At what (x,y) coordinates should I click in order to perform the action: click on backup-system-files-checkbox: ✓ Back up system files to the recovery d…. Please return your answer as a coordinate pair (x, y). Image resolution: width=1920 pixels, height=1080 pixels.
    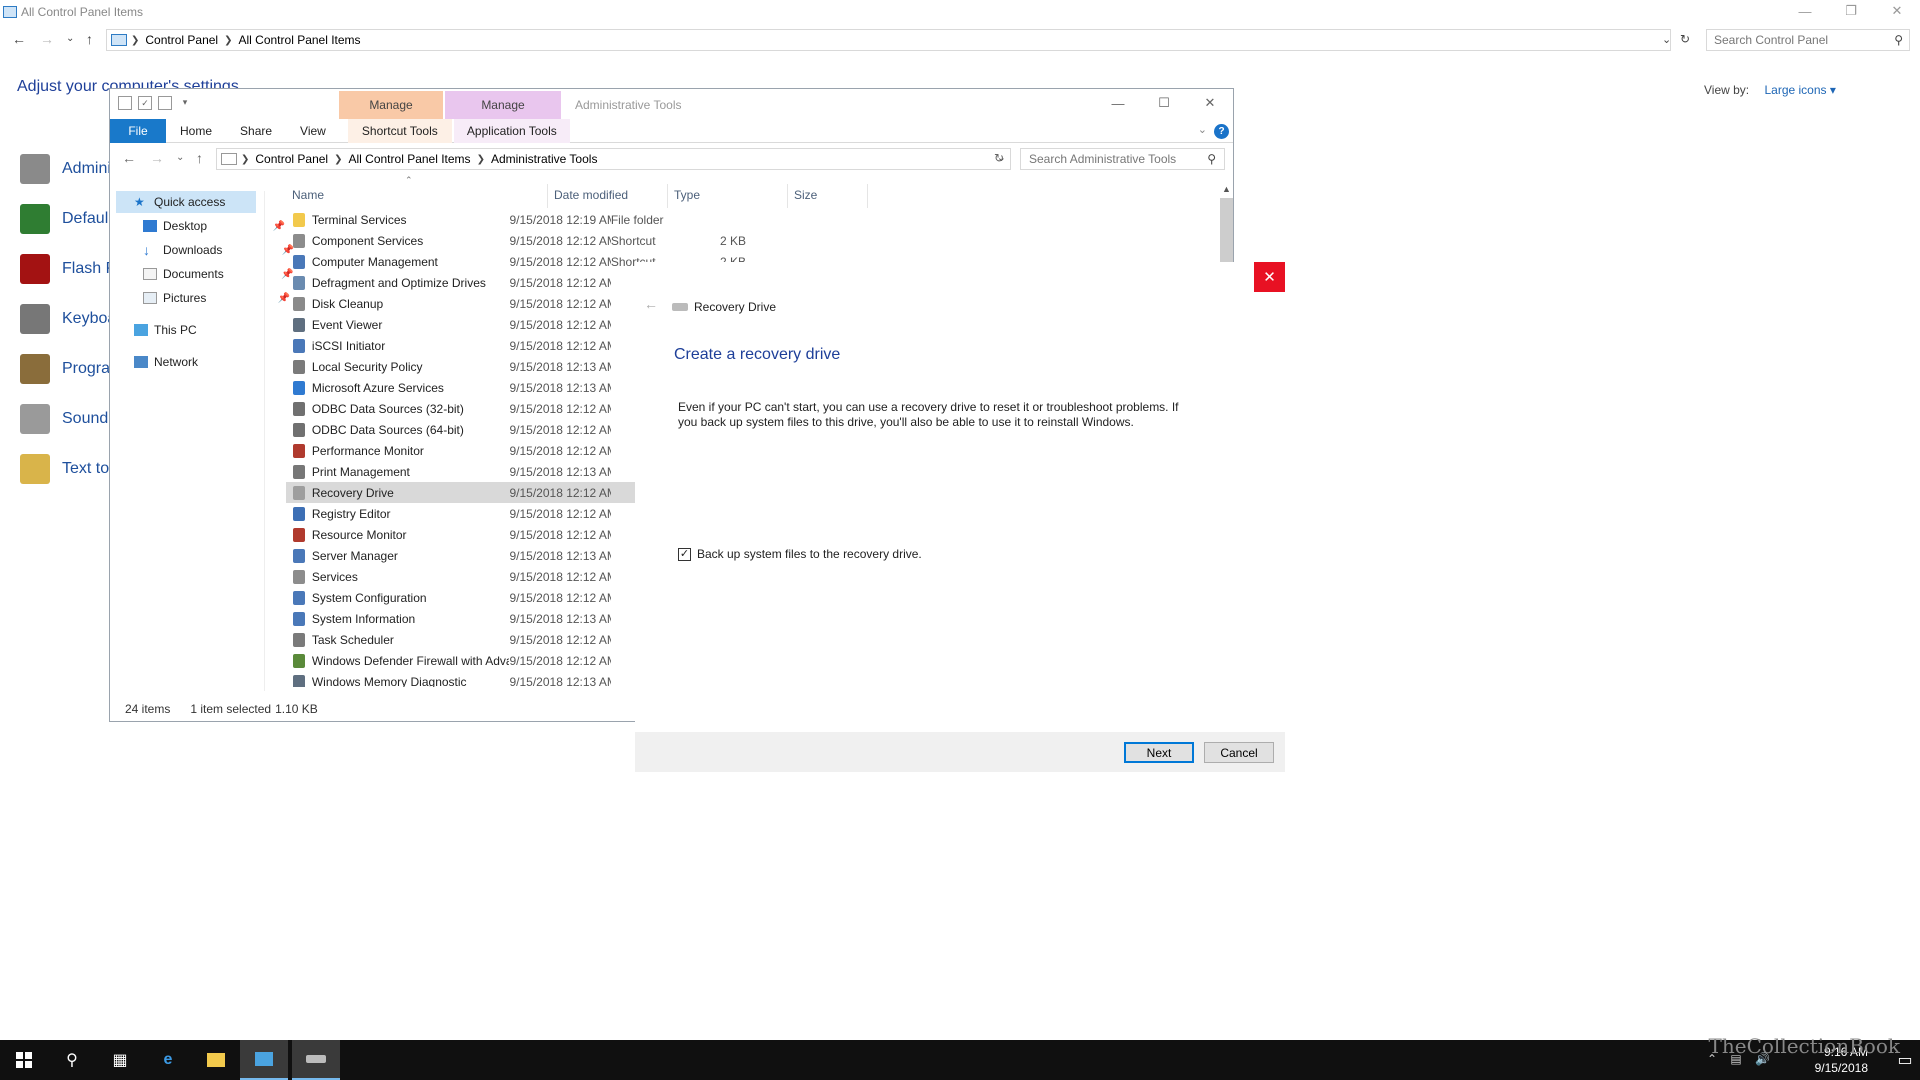
    Looking at the image, I should click on (800, 554).